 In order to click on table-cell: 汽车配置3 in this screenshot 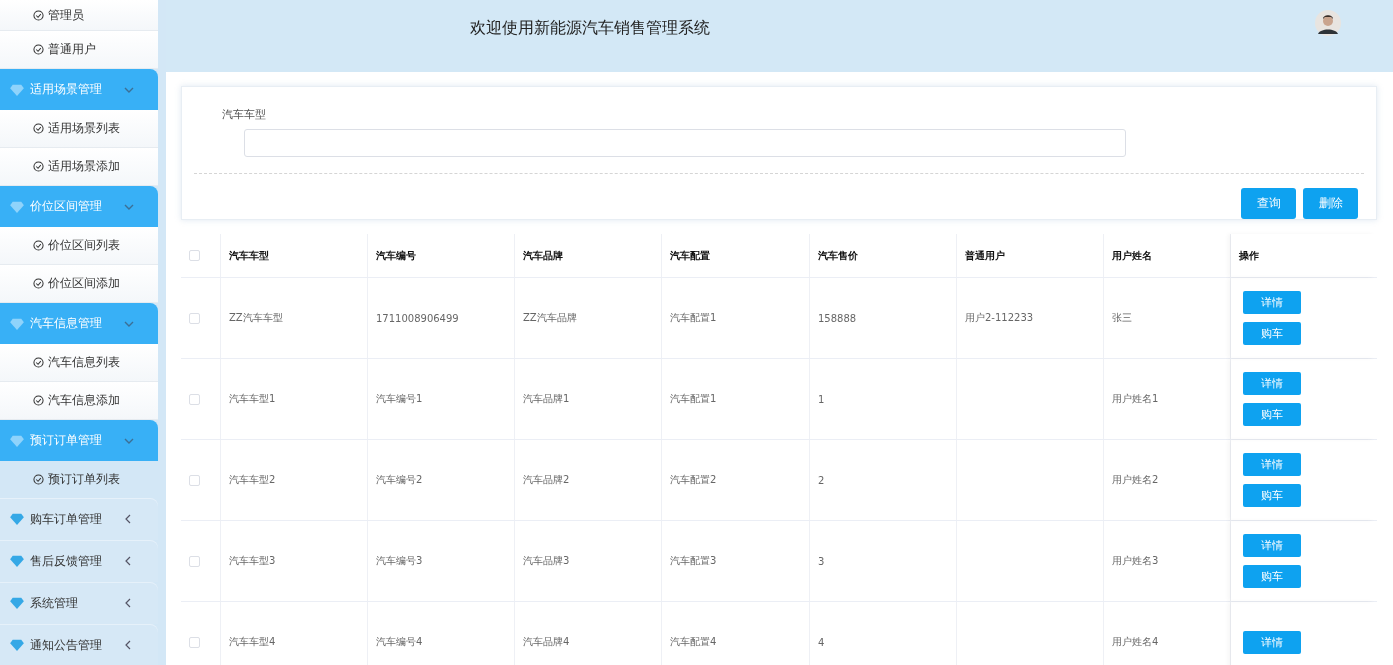, I will do `click(693, 561)`.